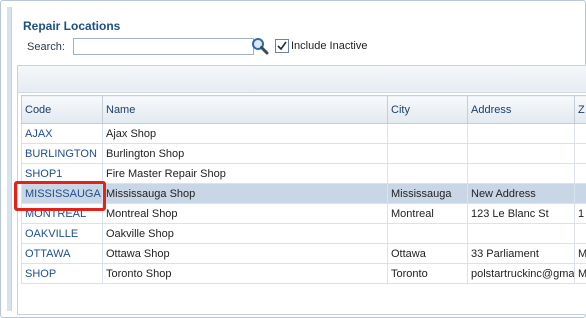 This screenshot has height=318, width=586. I want to click on cell-city: Mississauga, so click(427, 193).